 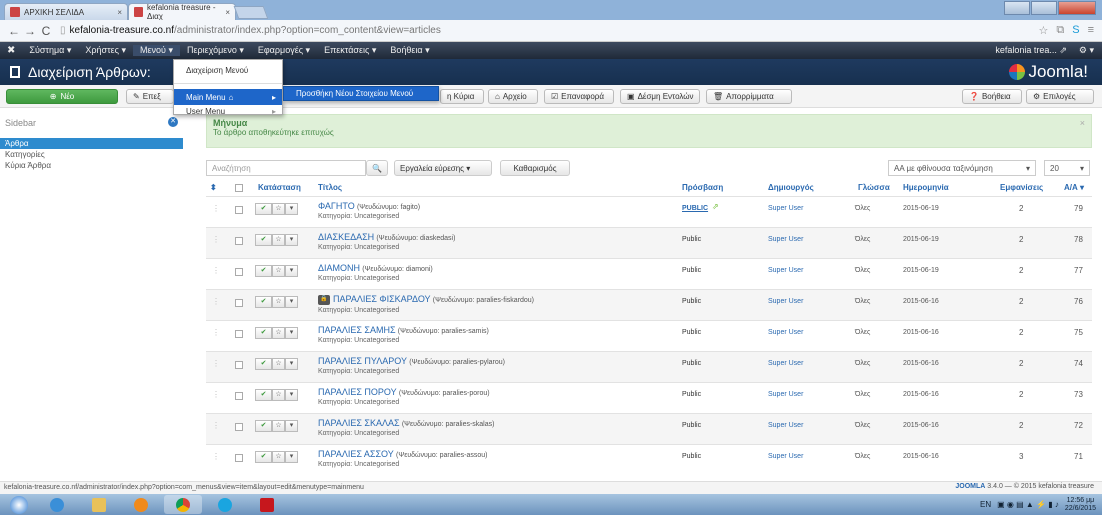 What do you see at coordinates (695, 208) in the screenshot?
I see `access-level: PUBLIC` at bounding box center [695, 208].